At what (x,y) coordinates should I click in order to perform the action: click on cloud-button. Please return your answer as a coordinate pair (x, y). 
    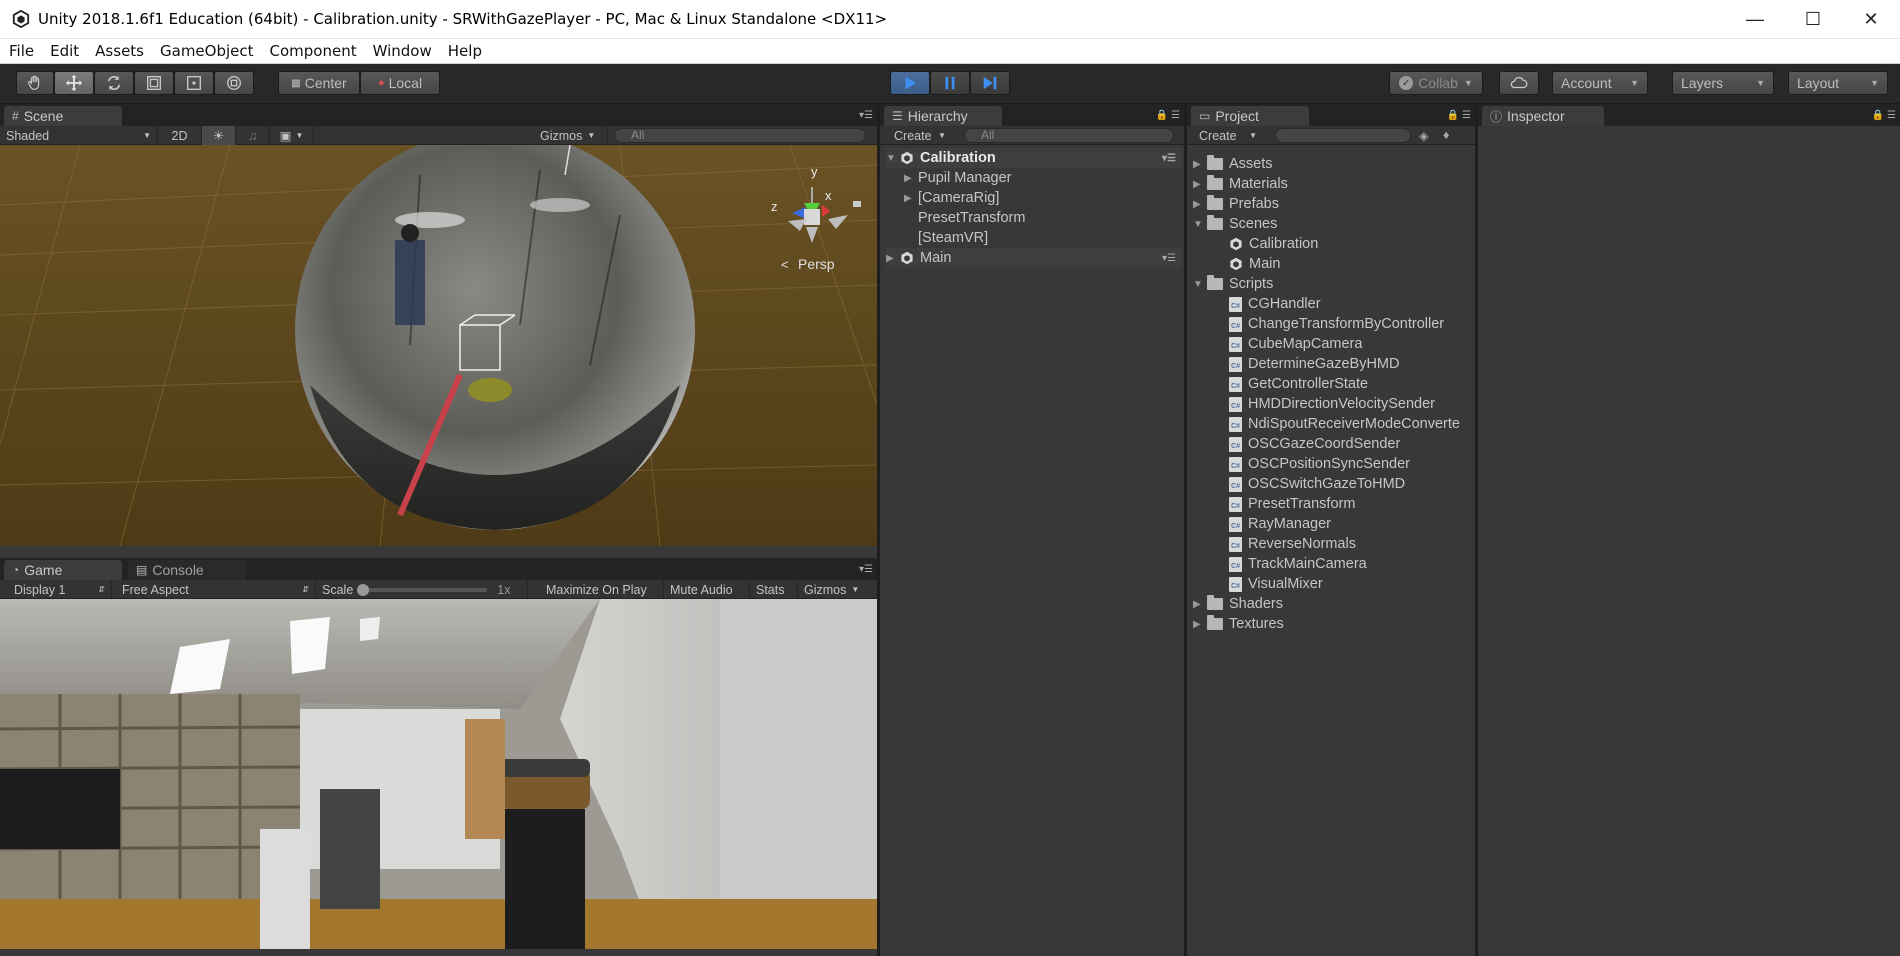
    Looking at the image, I should click on (1519, 83).